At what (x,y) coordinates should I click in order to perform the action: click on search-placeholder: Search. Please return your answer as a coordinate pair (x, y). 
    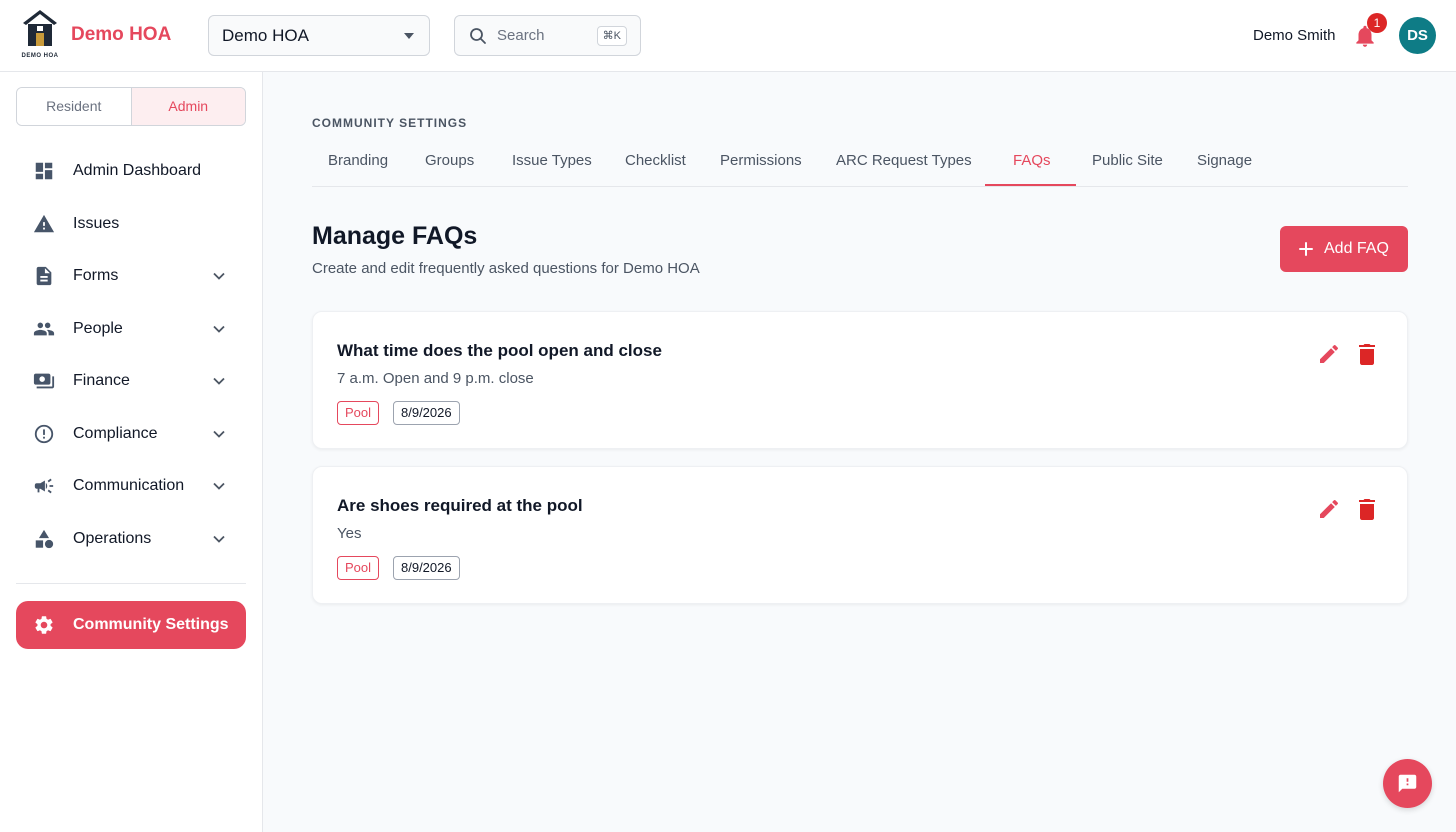
    Looking at the image, I should click on (521, 35).